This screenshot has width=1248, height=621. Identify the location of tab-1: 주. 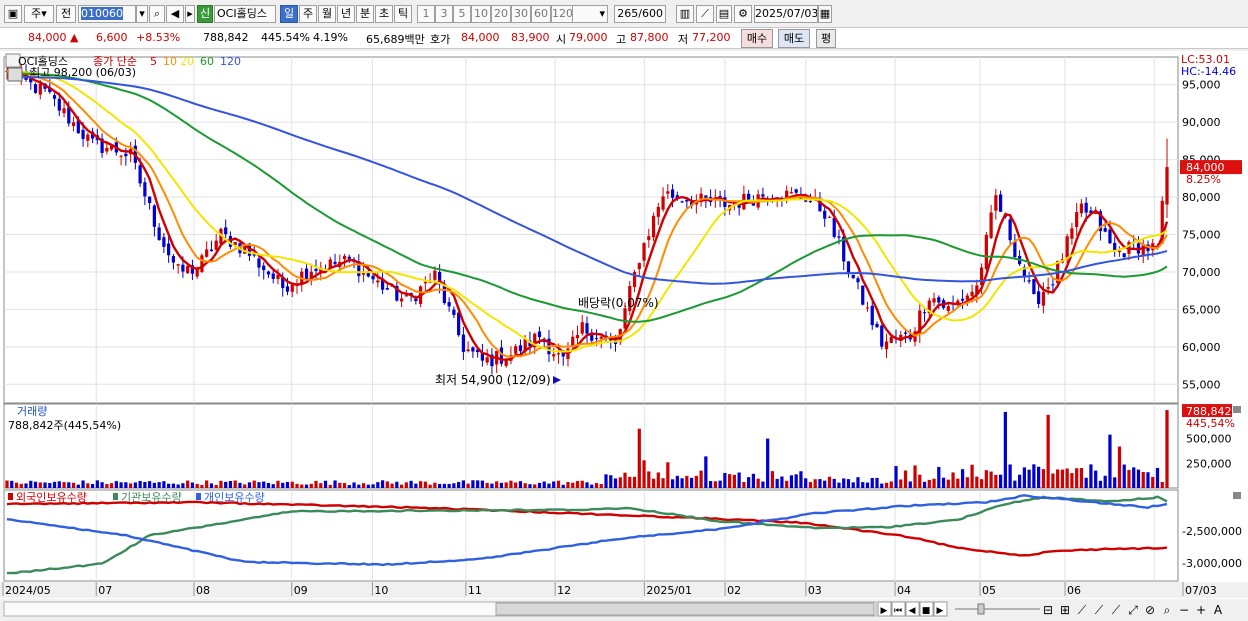
(308, 14).